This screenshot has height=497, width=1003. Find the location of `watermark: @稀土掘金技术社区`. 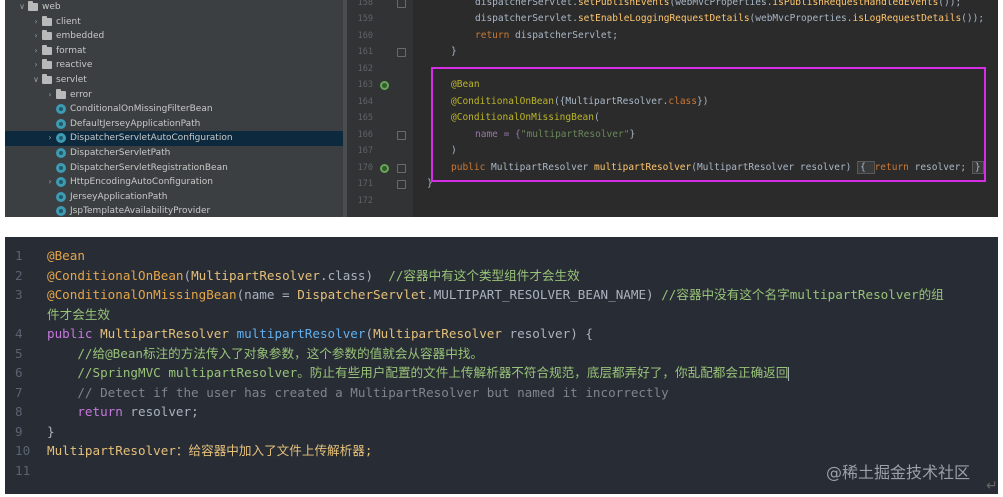

watermark: @稀土掘金技术社区 is located at coordinates (898, 472).